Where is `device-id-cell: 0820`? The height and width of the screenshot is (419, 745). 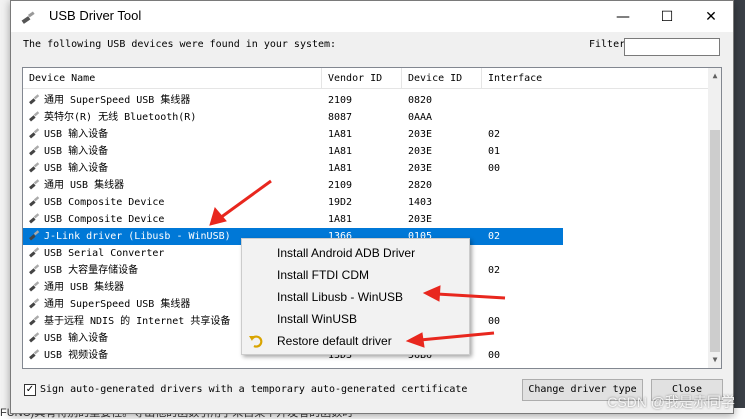
device-id-cell: 0820 is located at coordinates (420, 100).